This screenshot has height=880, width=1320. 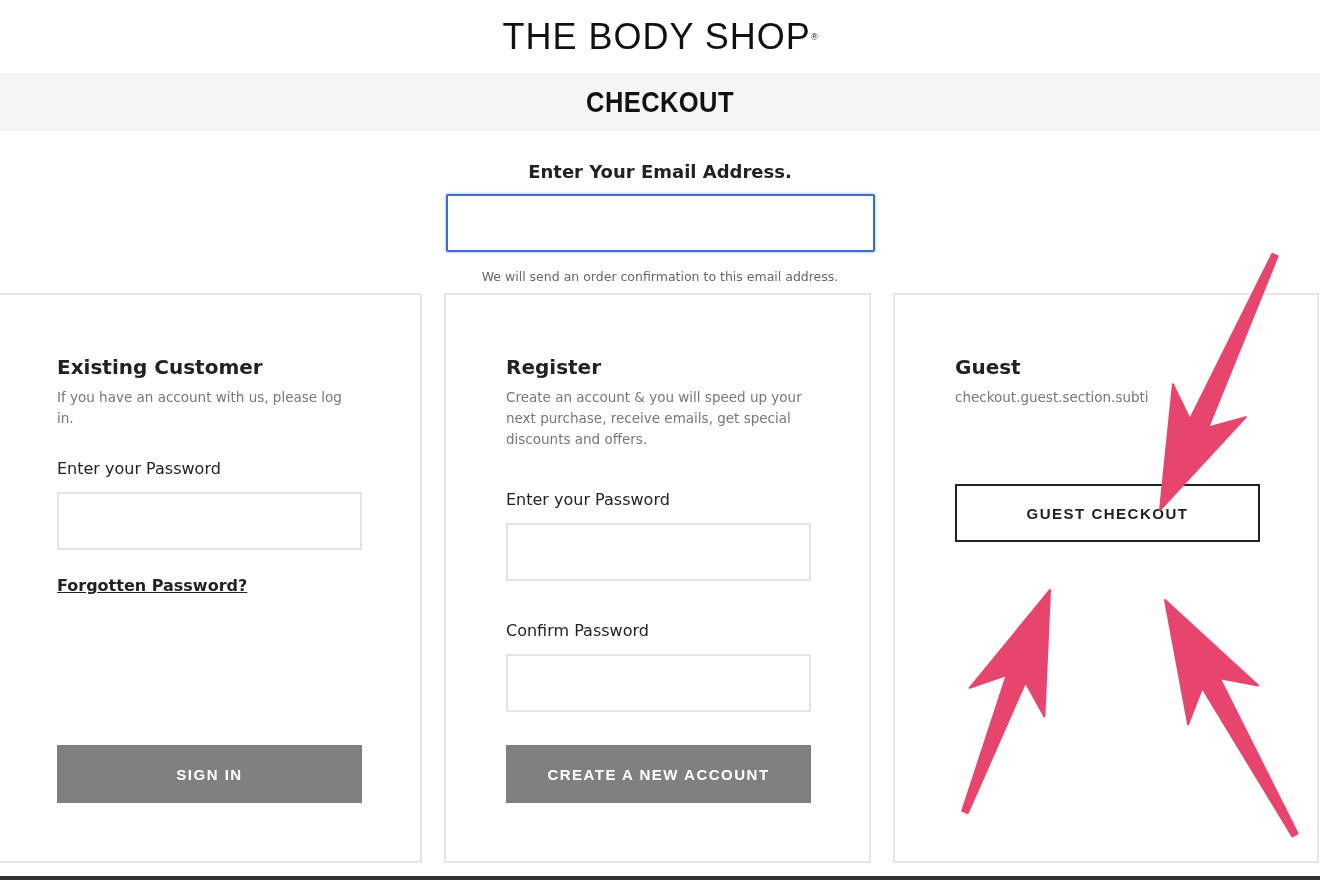 I want to click on email-field, so click(x=660, y=223).